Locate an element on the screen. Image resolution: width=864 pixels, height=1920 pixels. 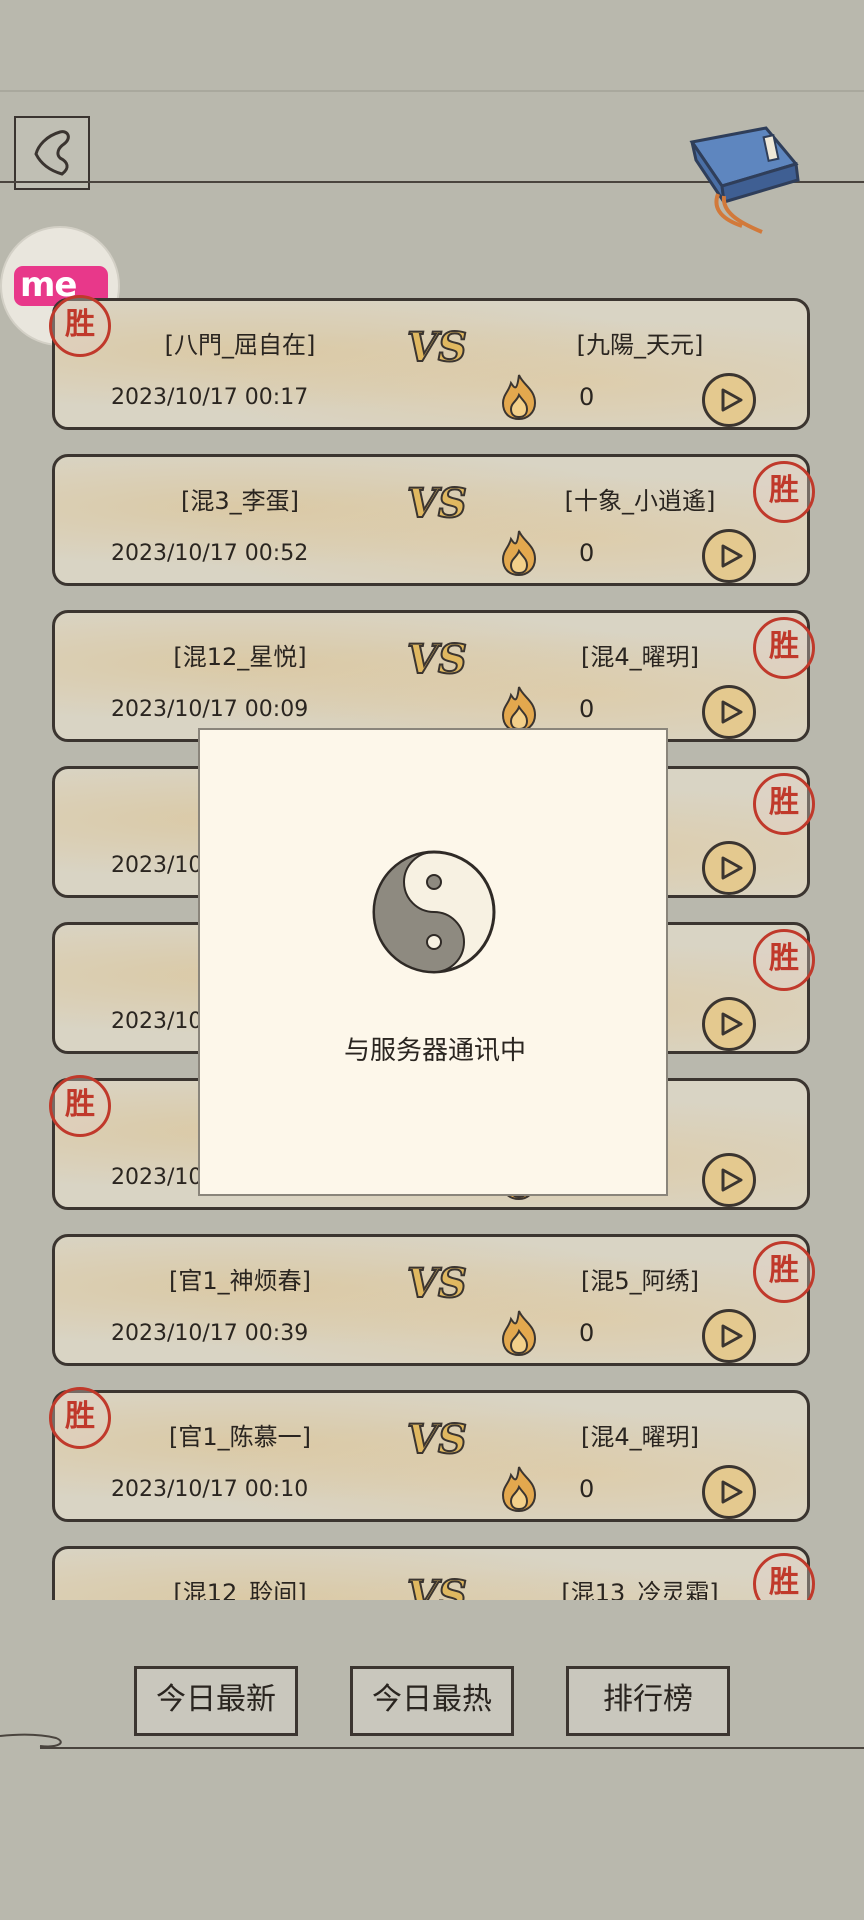
match-card: [混12_星悦] VS [混4_曜玥] 2023/10/17 00:09 0 胜 is located at coordinates (433, 676).